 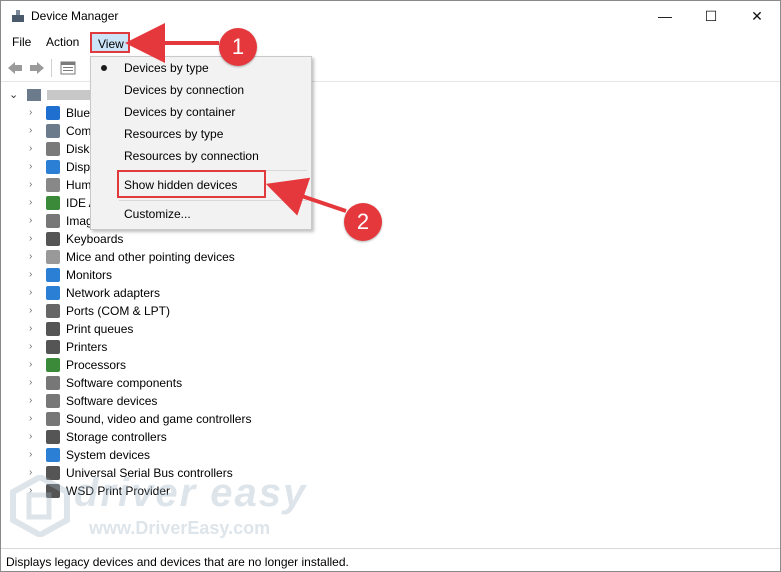 What do you see at coordinates (96, 365) in the screenshot?
I see `tree-category-label: Processors` at bounding box center [96, 365].